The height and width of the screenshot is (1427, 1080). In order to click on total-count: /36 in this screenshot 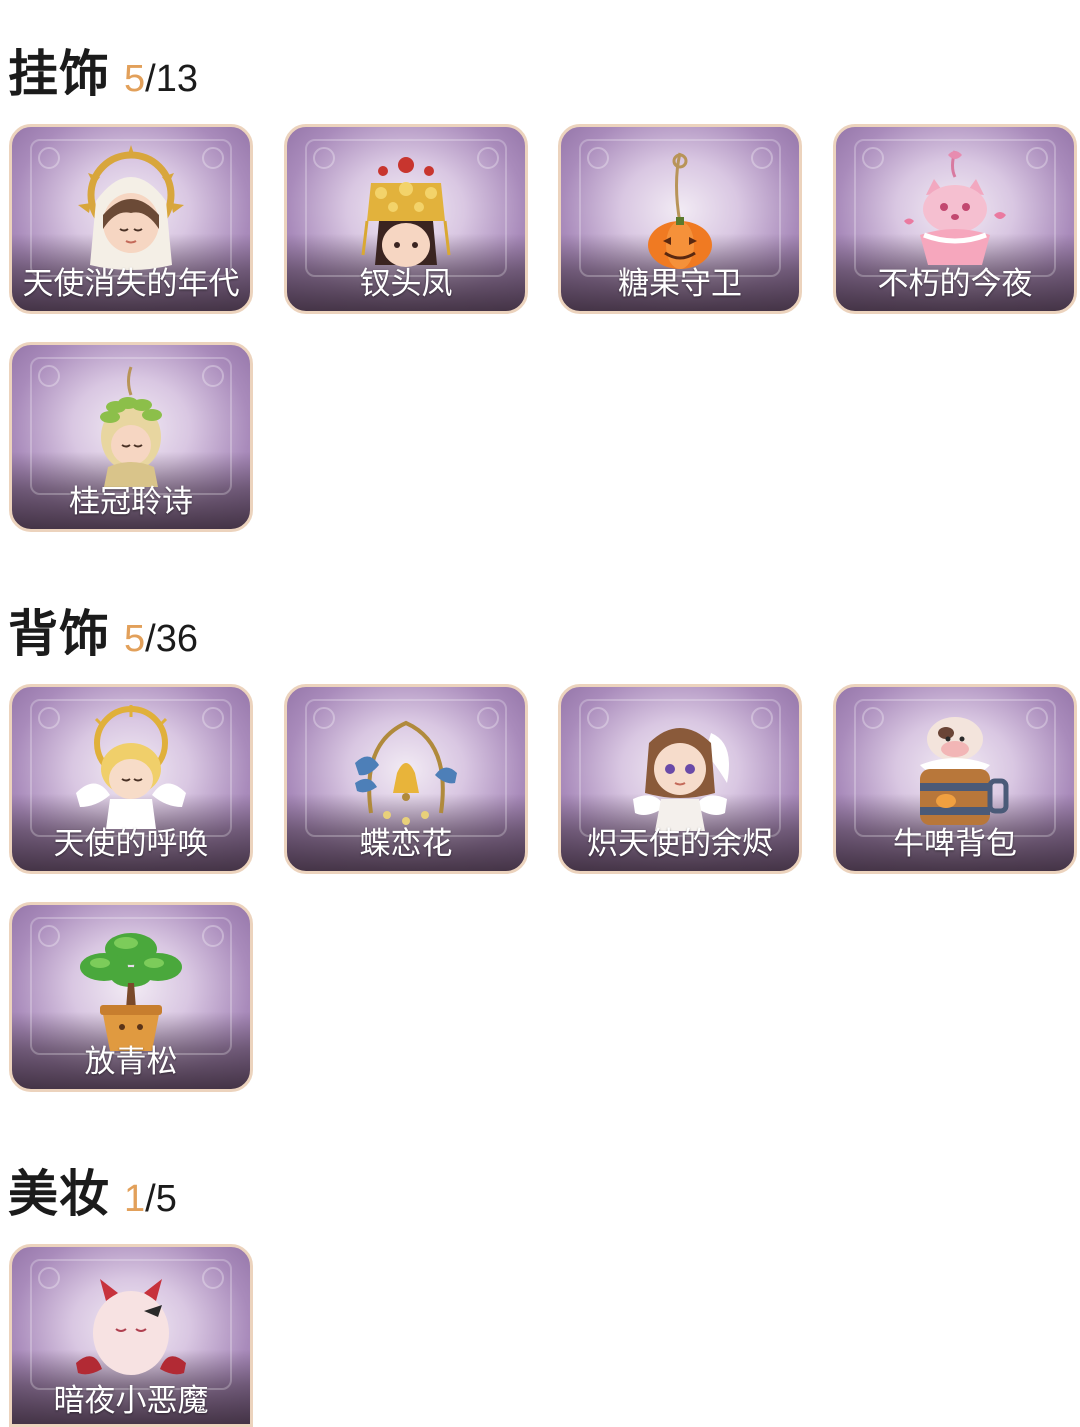, I will do `click(171, 639)`.